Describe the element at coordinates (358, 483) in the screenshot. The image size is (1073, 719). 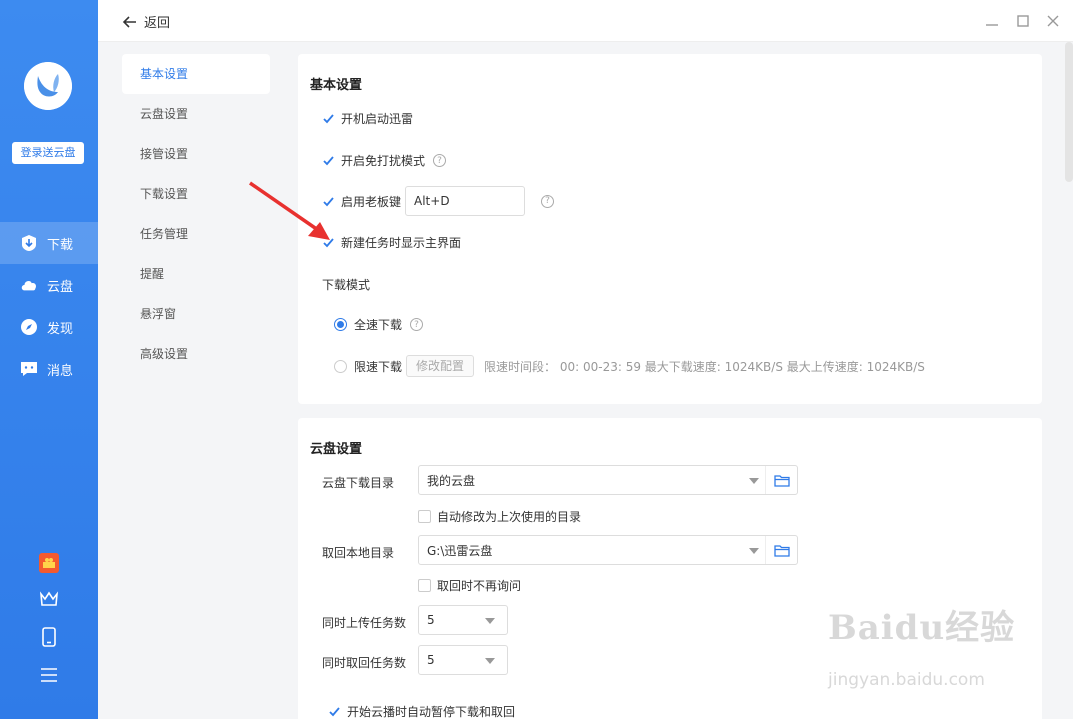
I see `cloud-dir-label: 云盘下载目录` at that location.